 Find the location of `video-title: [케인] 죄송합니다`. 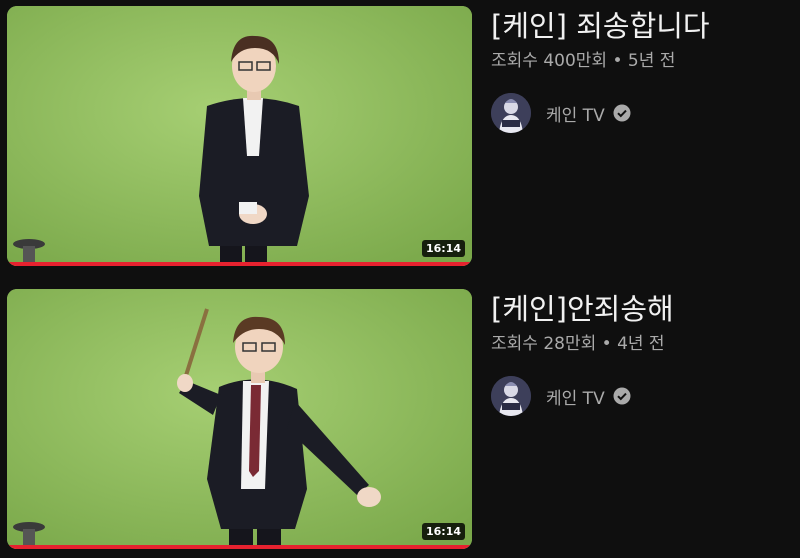

video-title: [케인] 죄송합니다 is located at coordinates (641, 26).